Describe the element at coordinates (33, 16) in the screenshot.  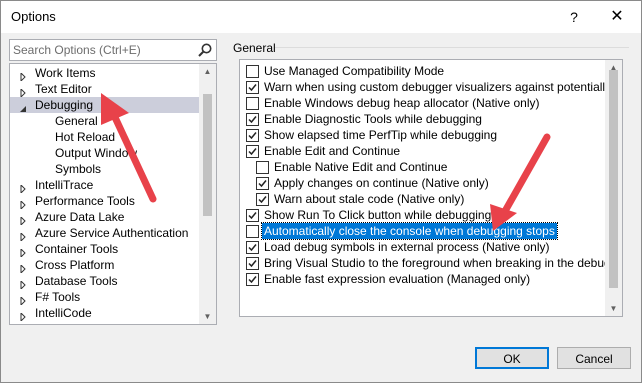
I see `window-title: Options` at that location.